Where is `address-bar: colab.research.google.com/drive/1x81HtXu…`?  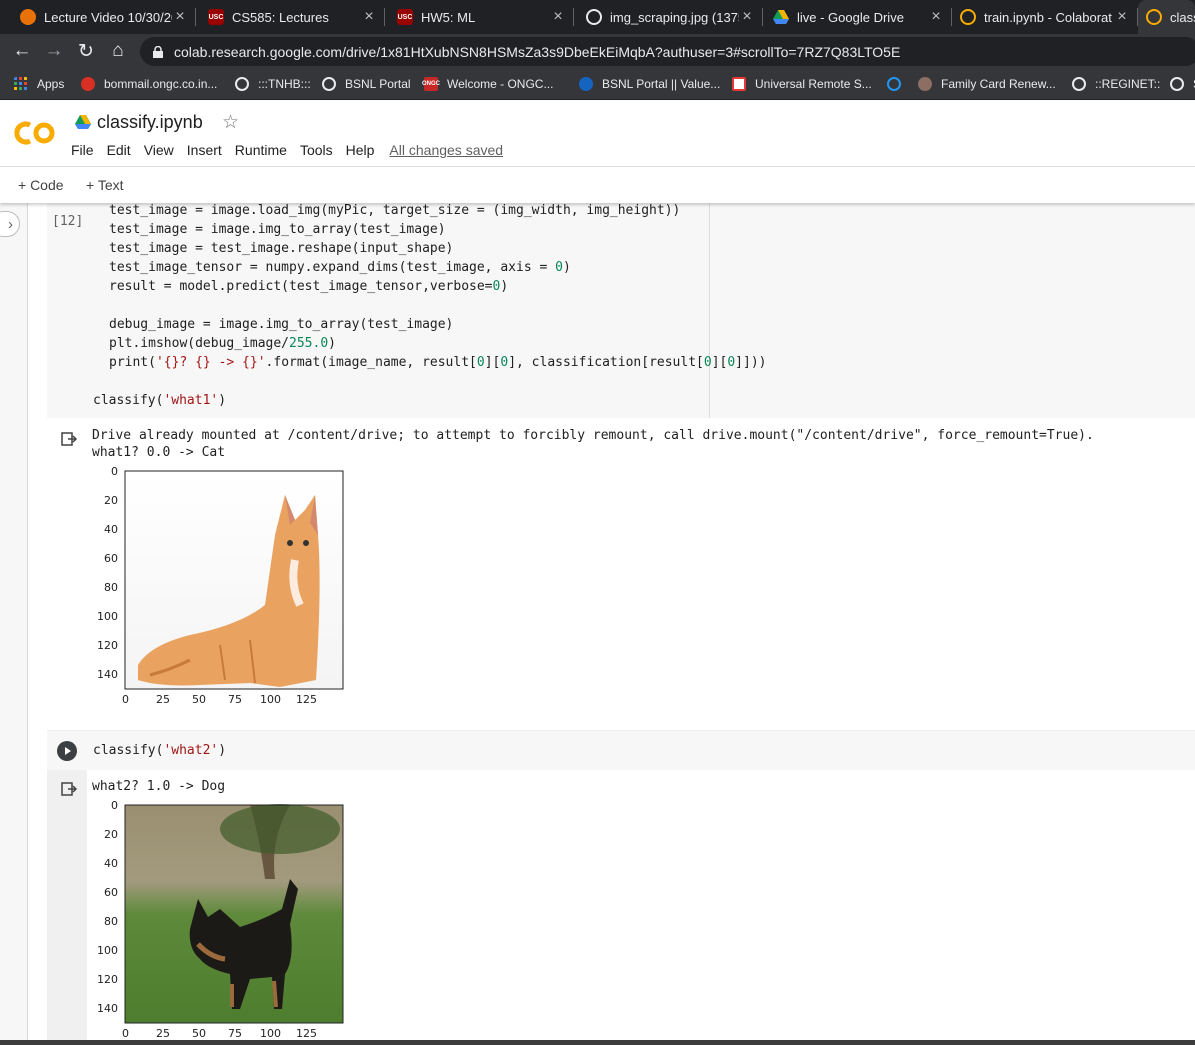 address-bar: colab.research.google.com/drive/1x81HtXu… is located at coordinates (667, 51).